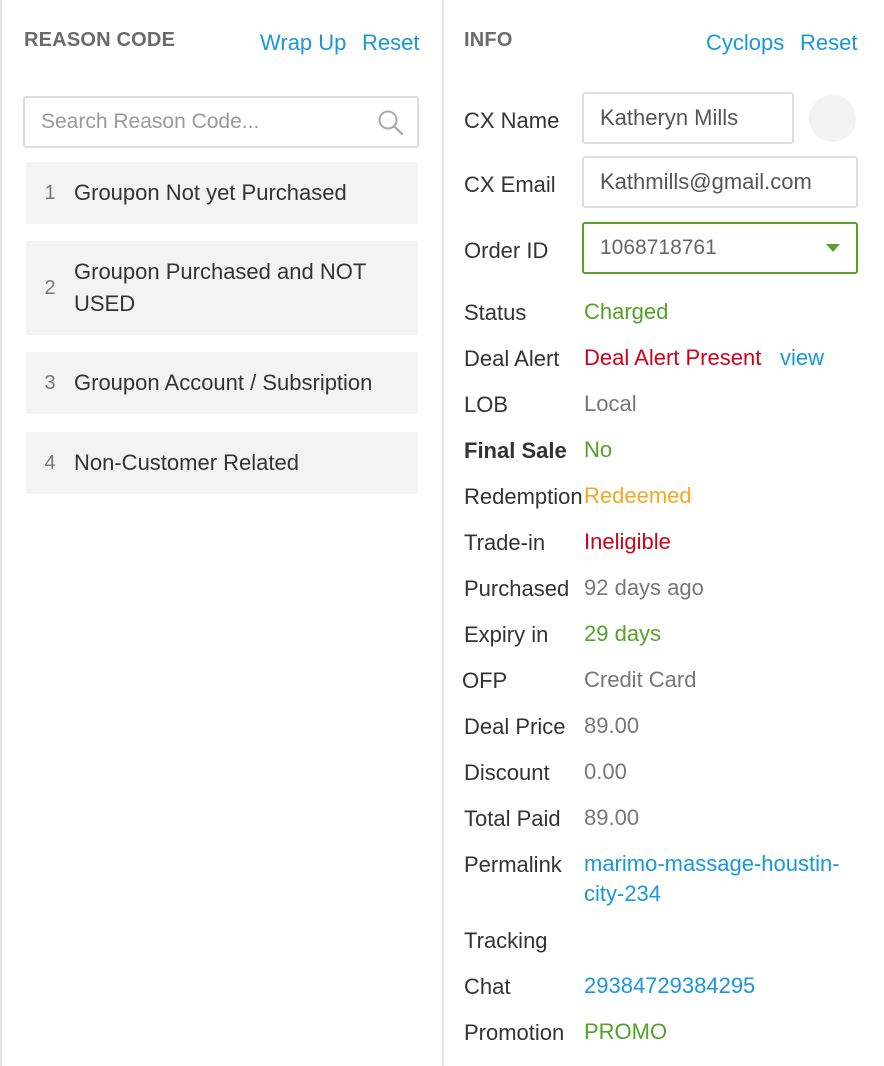 Image resolution: width=884 pixels, height=1066 pixels. Describe the element at coordinates (673, 357) in the screenshot. I see `deal-alert-value: Deal Alert Present` at that location.